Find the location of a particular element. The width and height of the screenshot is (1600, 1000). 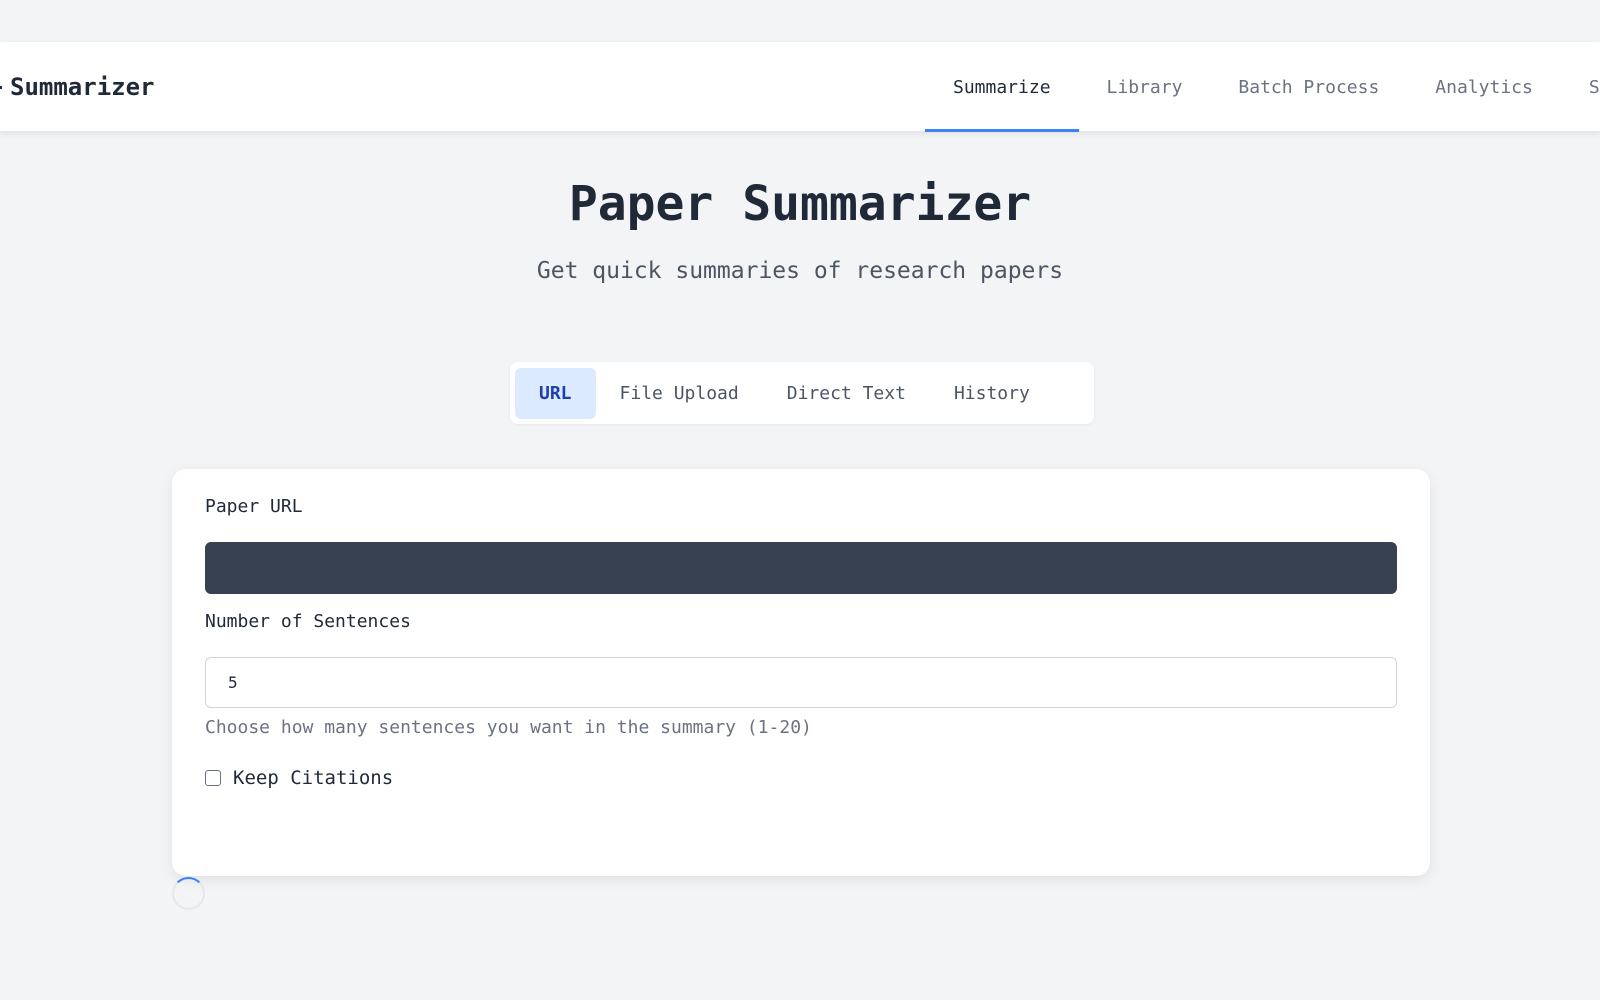

tab-url: URL is located at coordinates (555, 393).